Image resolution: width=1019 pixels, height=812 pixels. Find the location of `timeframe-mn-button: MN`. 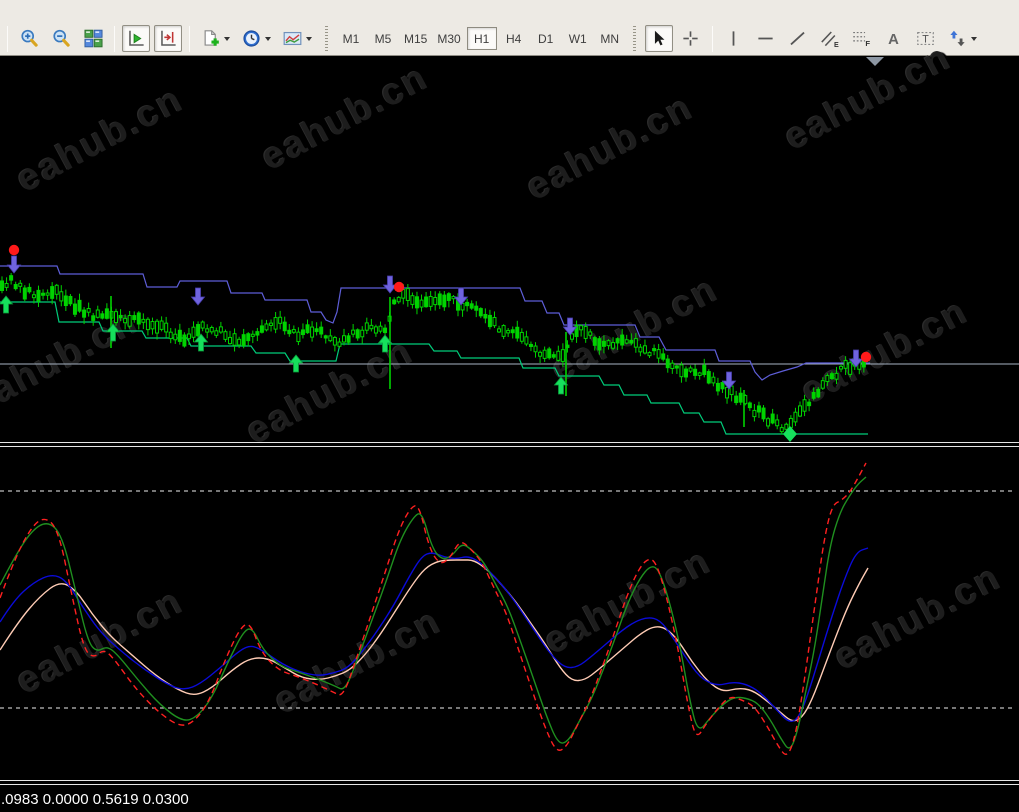

timeframe-mn-button: MN is located at coordinates (610, 38).